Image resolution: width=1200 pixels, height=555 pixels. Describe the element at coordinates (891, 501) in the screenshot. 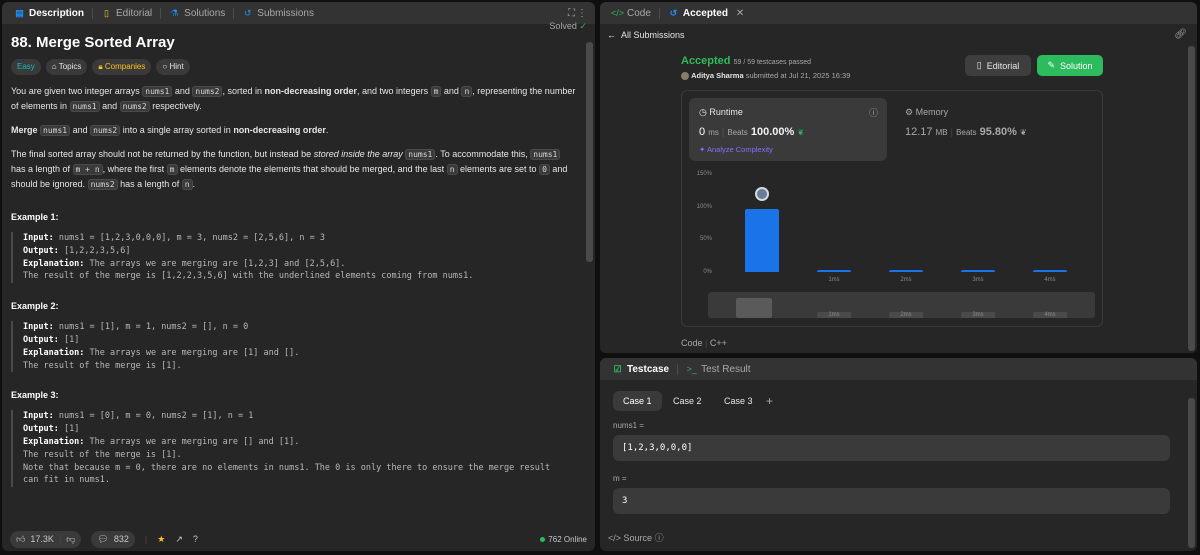

I see `m-input: 3` at that location.